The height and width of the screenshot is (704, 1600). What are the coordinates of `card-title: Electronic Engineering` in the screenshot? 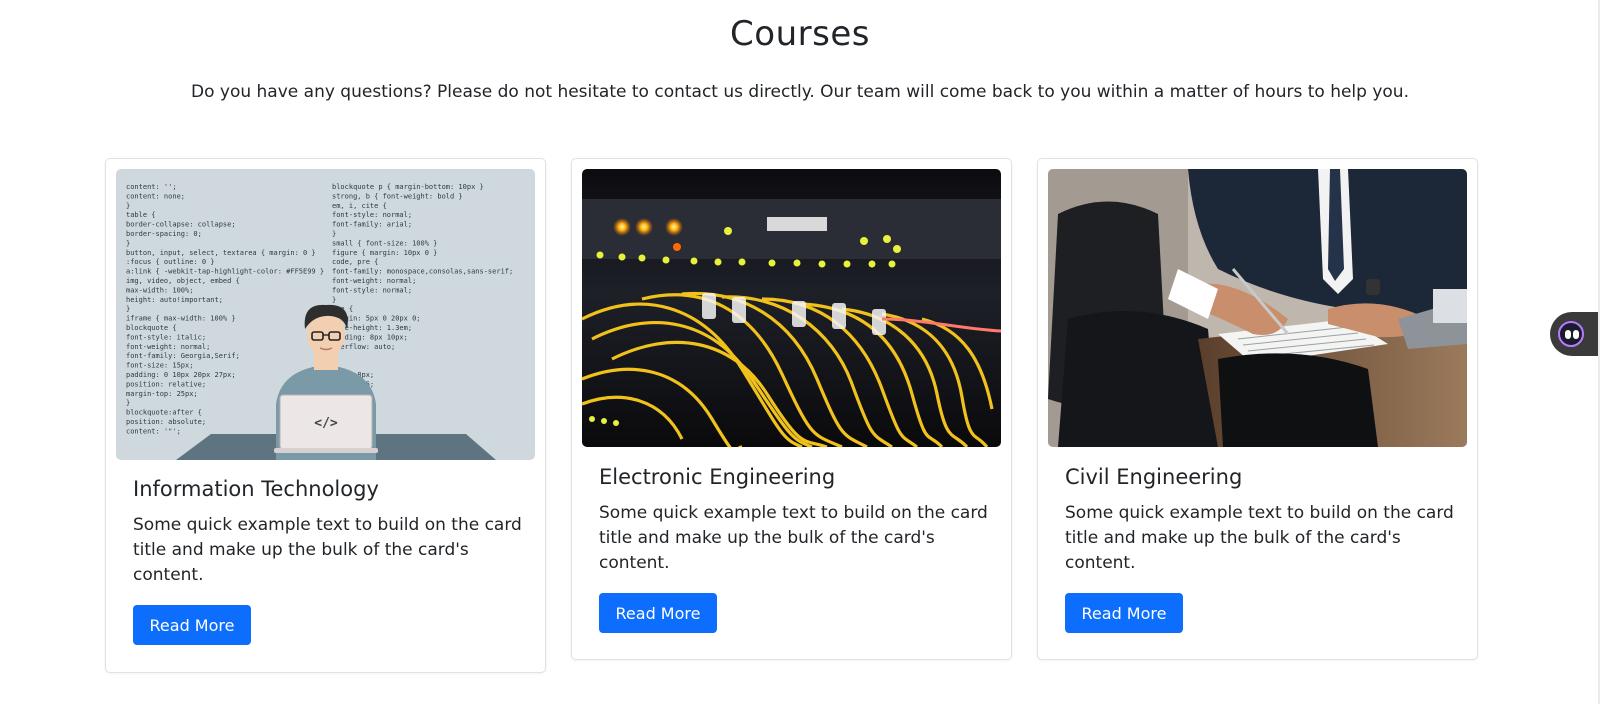 It's located at (717, 477).